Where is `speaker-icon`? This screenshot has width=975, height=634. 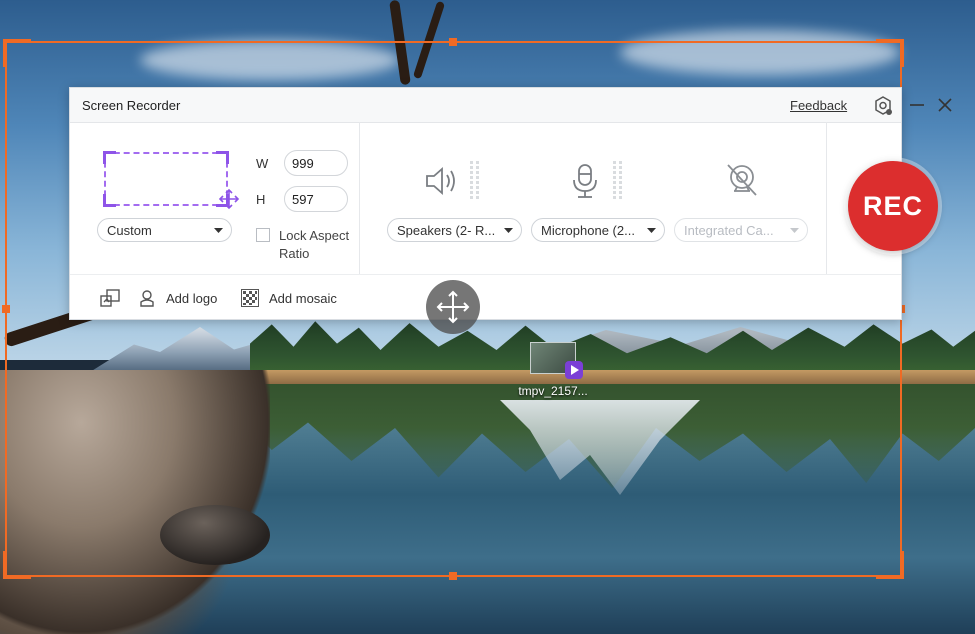 speaker-icon is located at coordinates (442, 181).